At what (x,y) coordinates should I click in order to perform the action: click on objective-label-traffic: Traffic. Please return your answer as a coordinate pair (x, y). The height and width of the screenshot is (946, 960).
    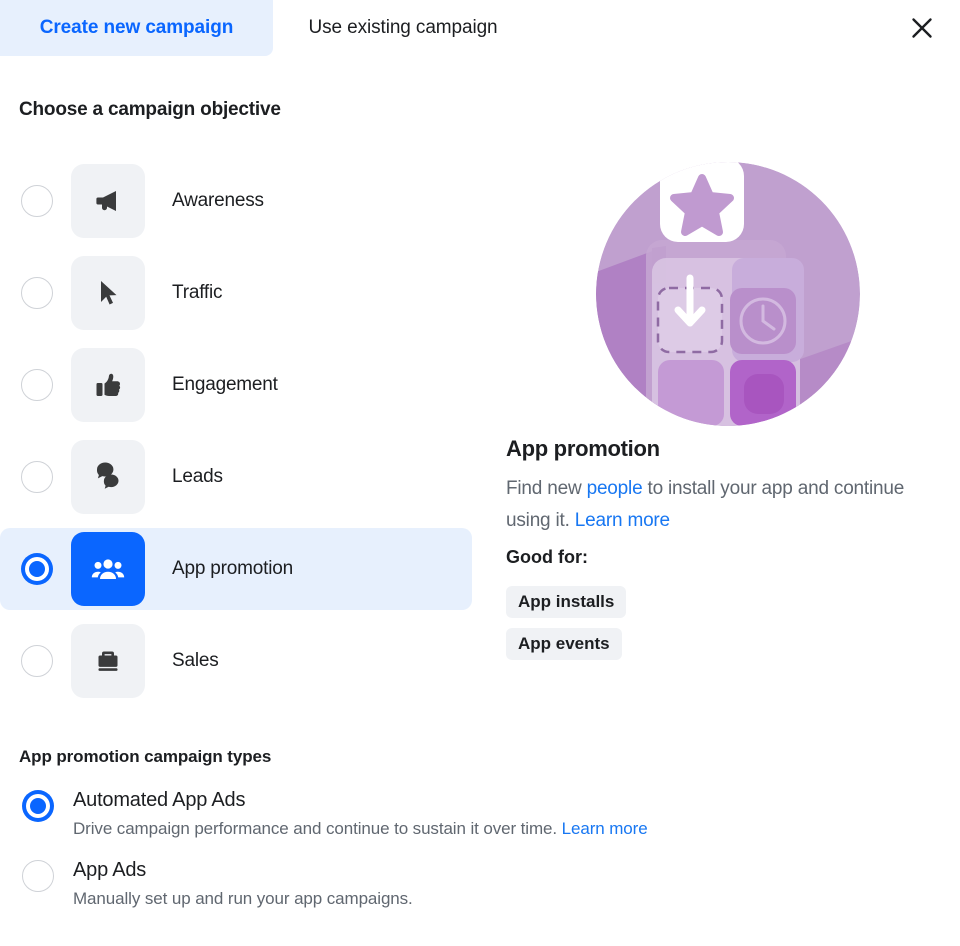
    Looking at the image, I should click on (197, 292).